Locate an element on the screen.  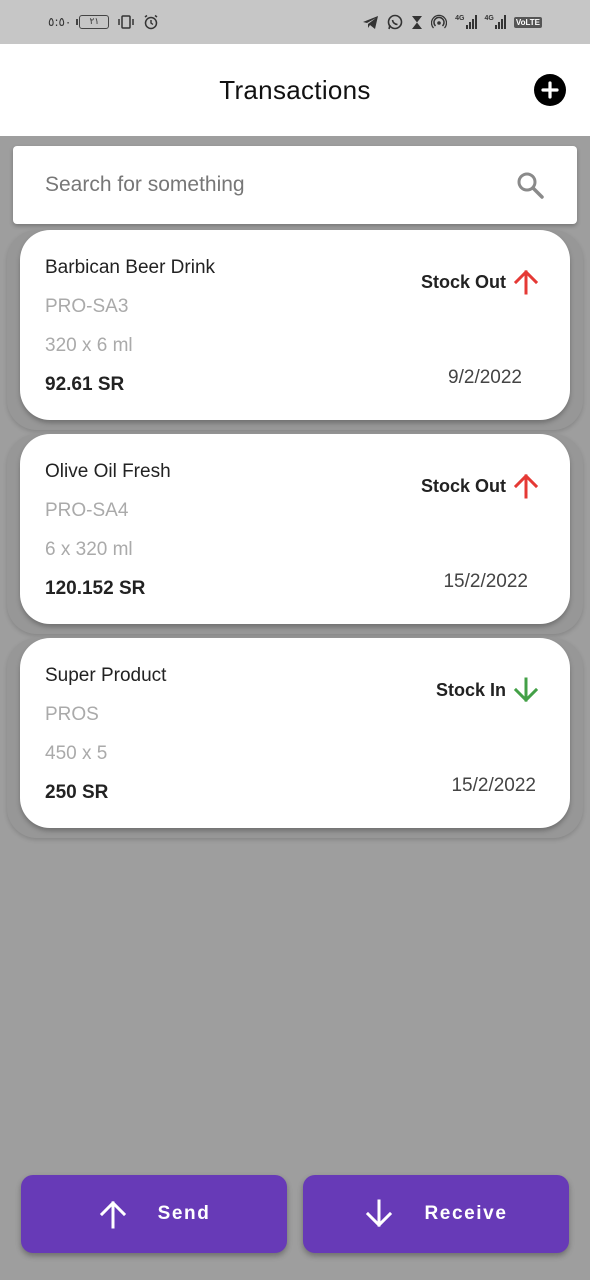
transaction-name: Olive Oil Fresh is located at coordinates (108, 471).